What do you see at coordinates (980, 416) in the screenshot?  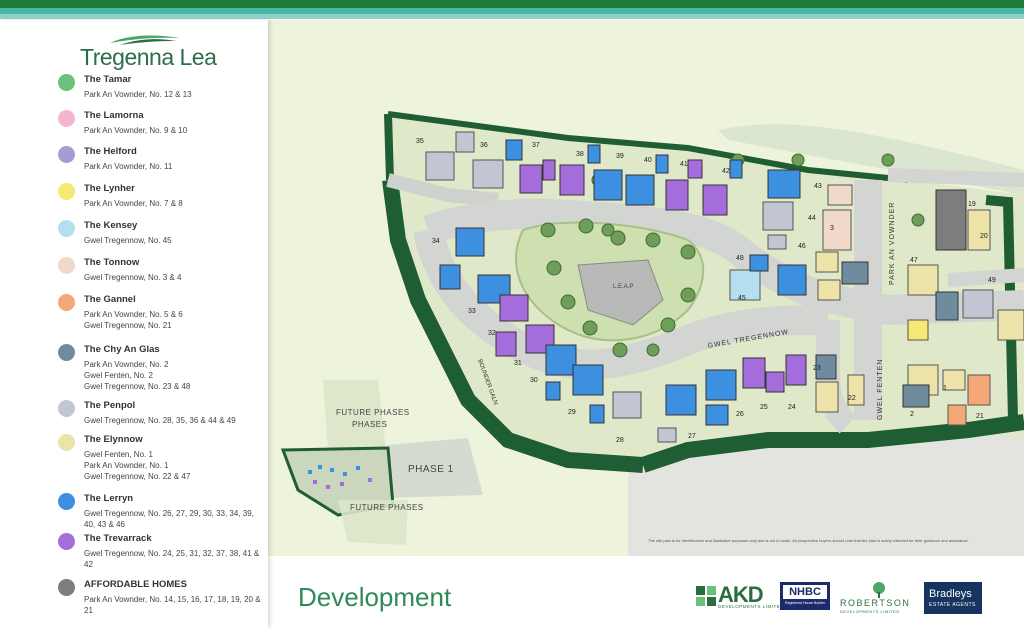 I see `svg-text: 21` at bounding box center [980, 416].